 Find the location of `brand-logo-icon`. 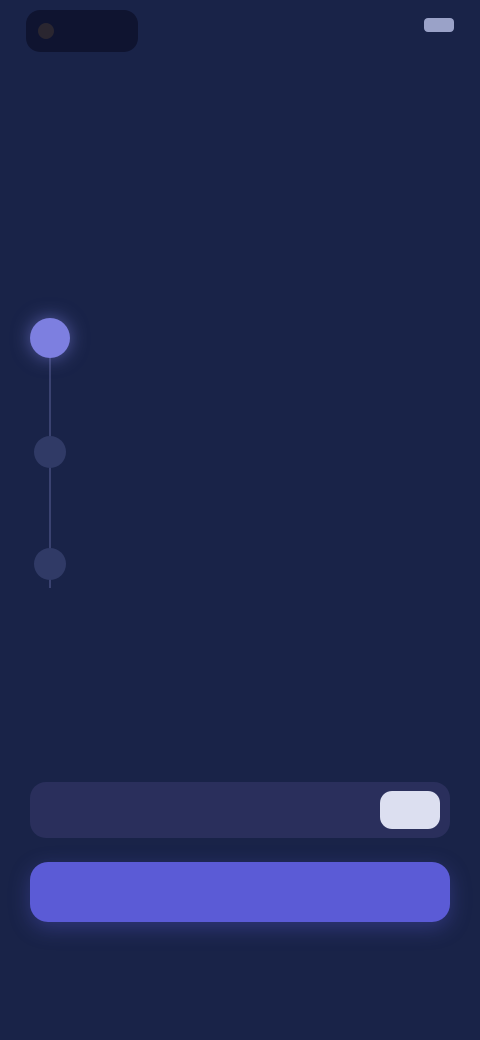

brand-logo-icon is located at coordinates (46, 31).